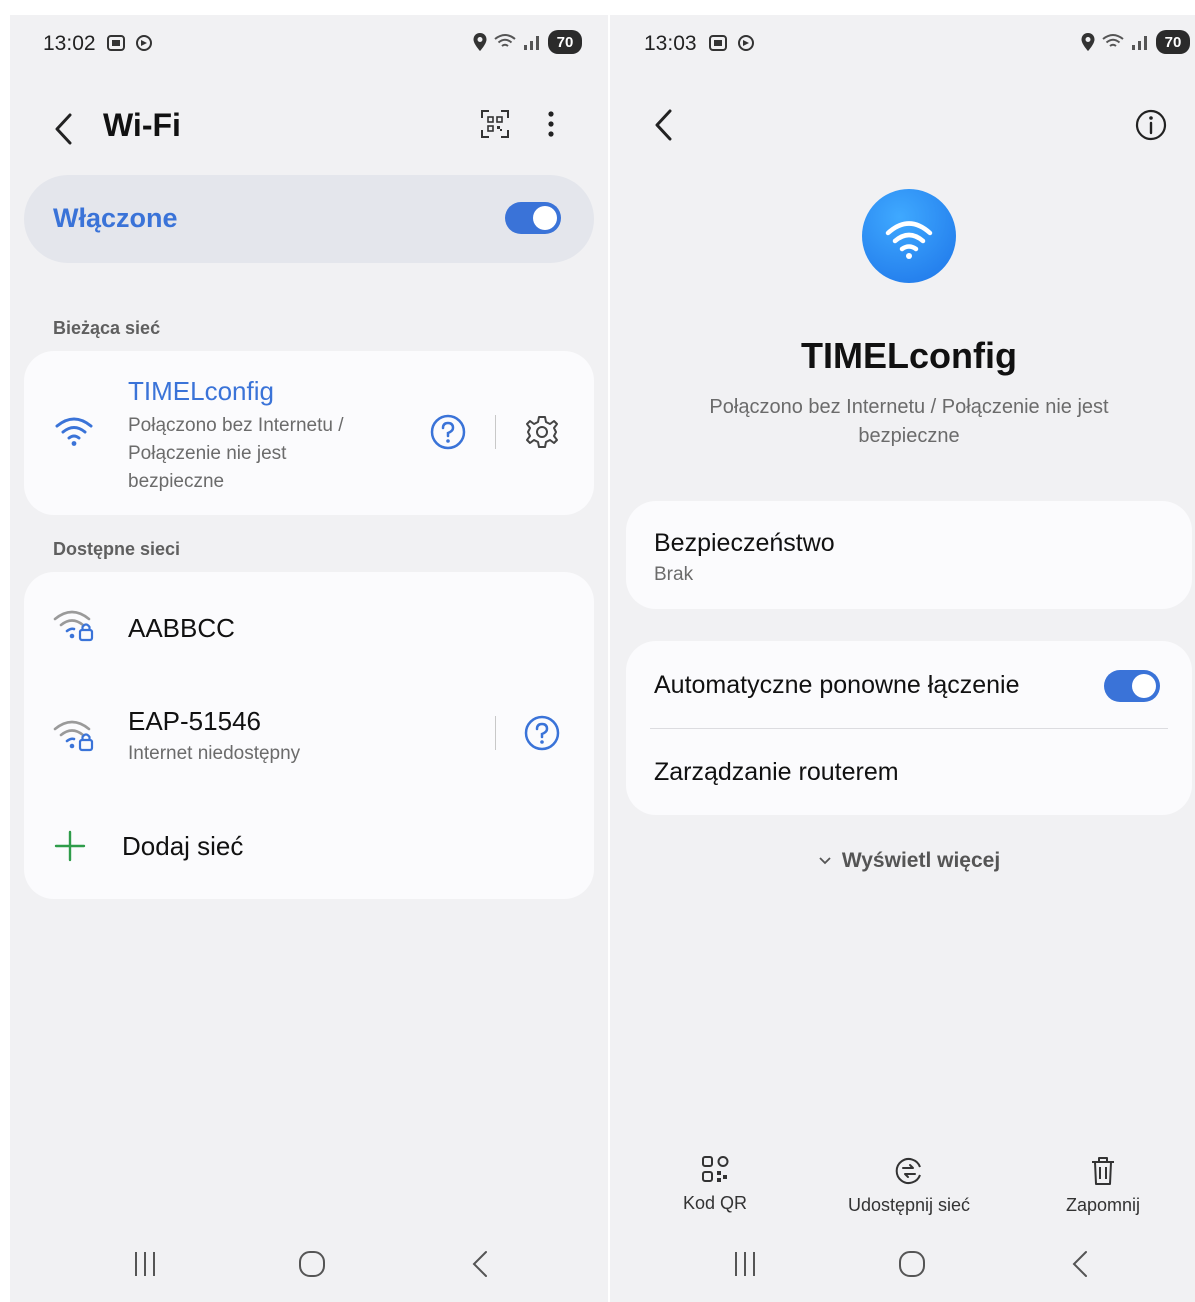  What do you see at coordinates (715, 1169) in the screenshot?
I see `qr-code-icon` at bounding box center [715, 1169].